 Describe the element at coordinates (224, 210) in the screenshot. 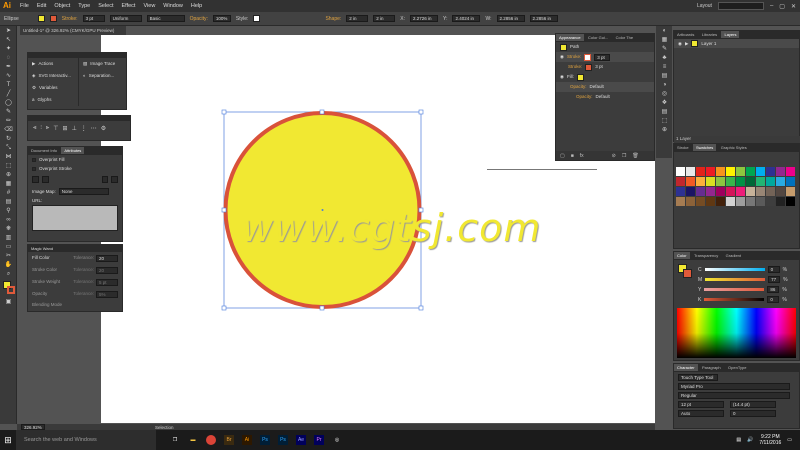

I see `handle-left` at that location.